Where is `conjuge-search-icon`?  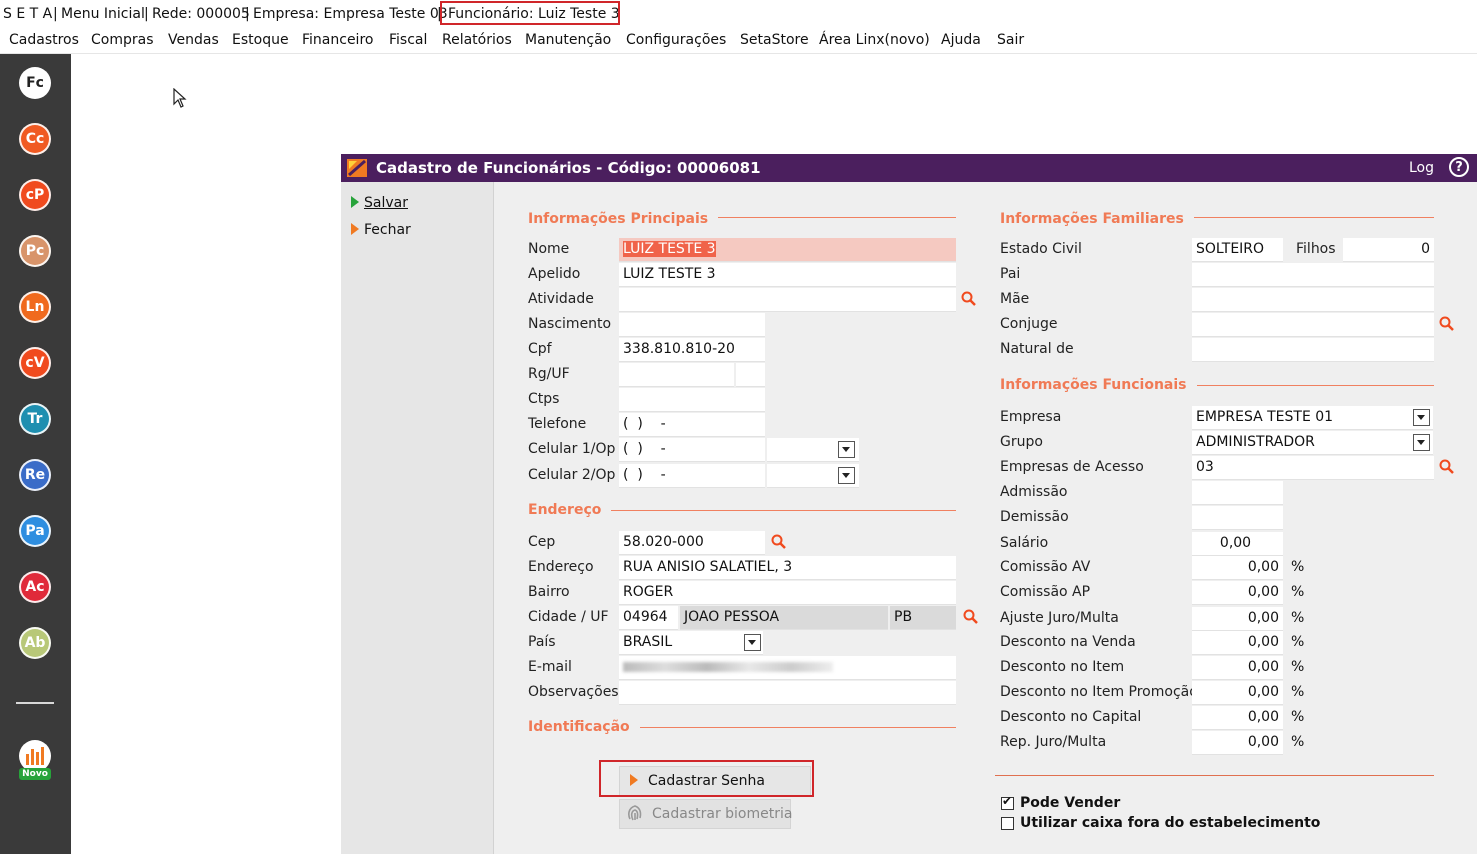
conjuge-search-icon is located at coordinates (1447, 324).